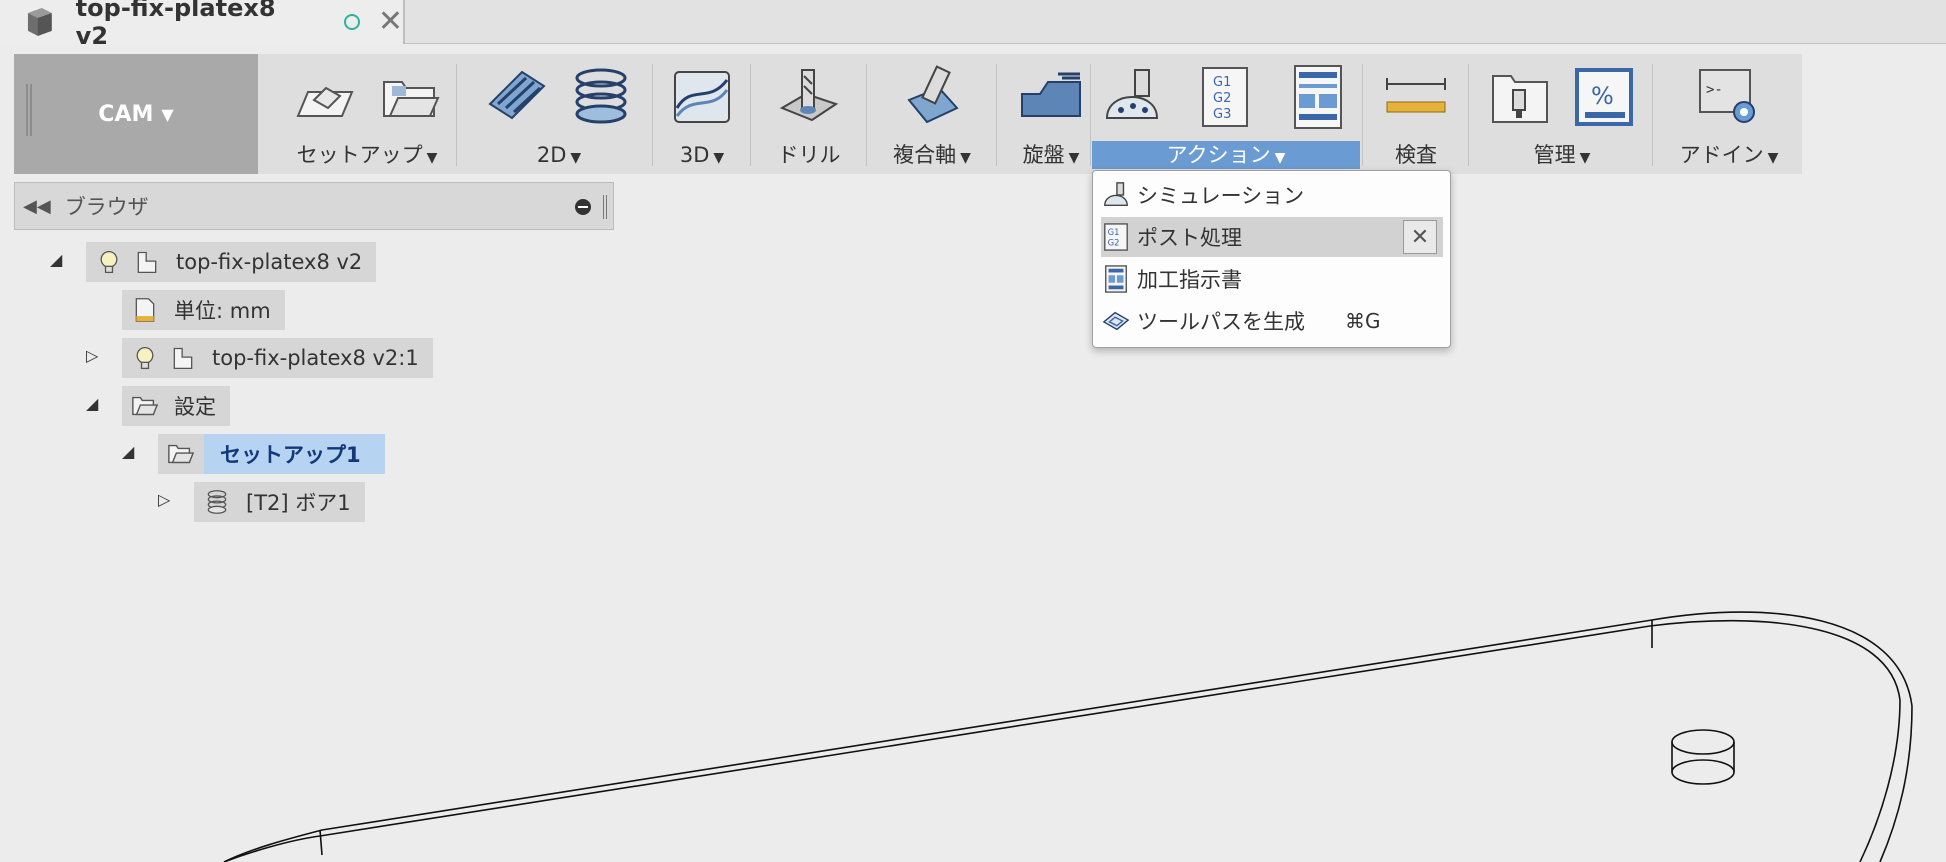  I want to click on multiaxis-group: 複合軸 ▼, so click(932, 114).